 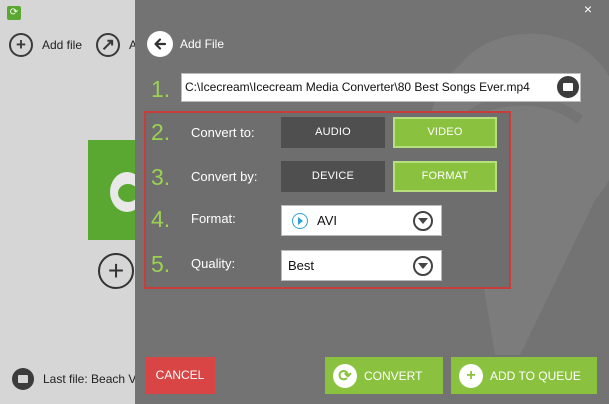 I want to click on convert-by-label: Convert by:, so click(x=224, y=176).